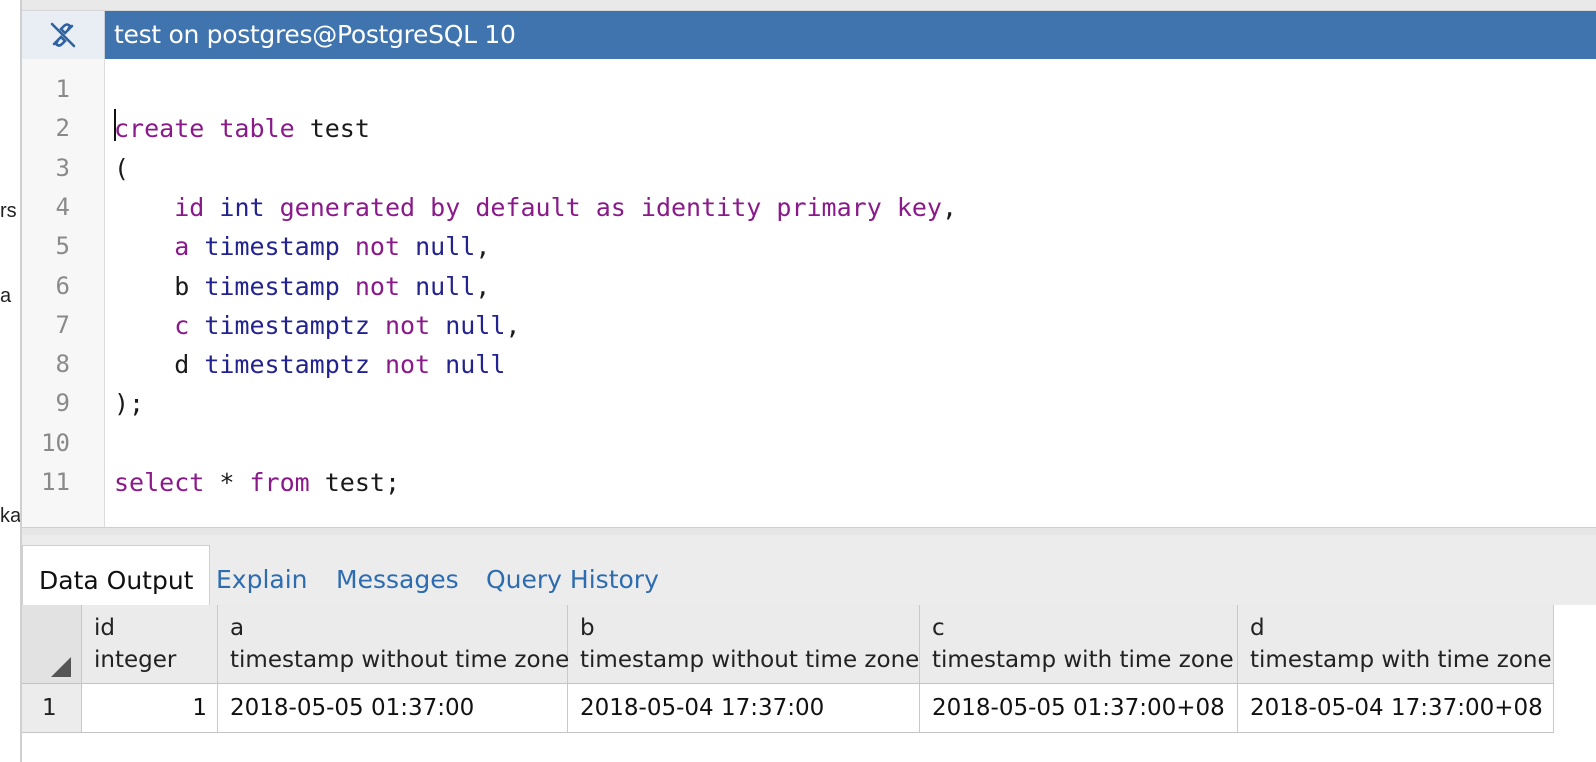 Image resolution: width=1596 pixels, height=762 pixels. Describe the element at coordinates (445, 207) in the screenshot. I see `sql-keyword: by` at that location.